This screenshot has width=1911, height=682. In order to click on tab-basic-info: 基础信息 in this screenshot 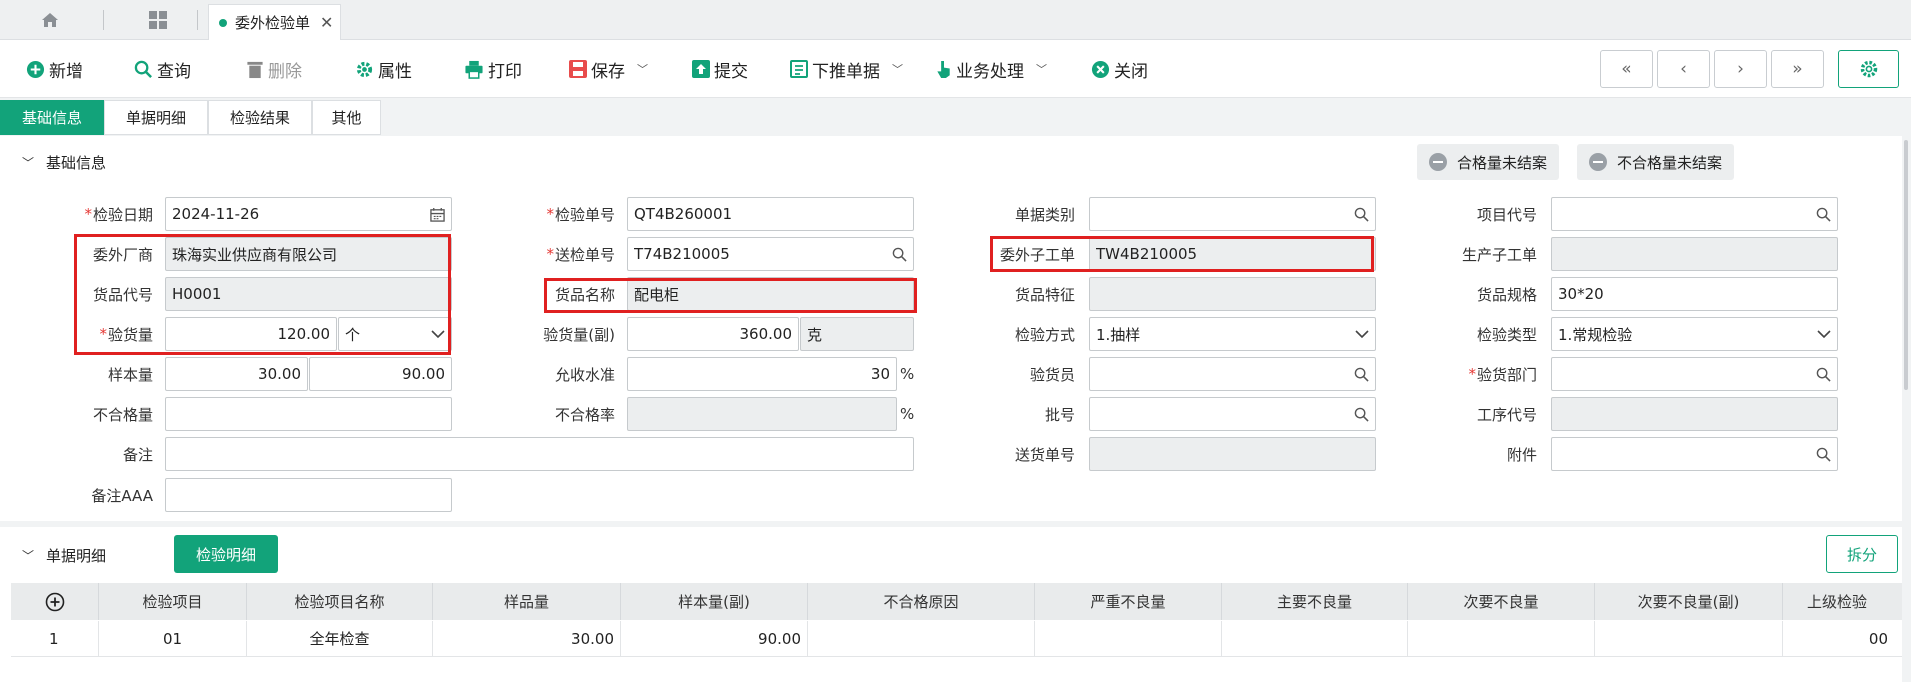, I will do `click(52, 117)`.